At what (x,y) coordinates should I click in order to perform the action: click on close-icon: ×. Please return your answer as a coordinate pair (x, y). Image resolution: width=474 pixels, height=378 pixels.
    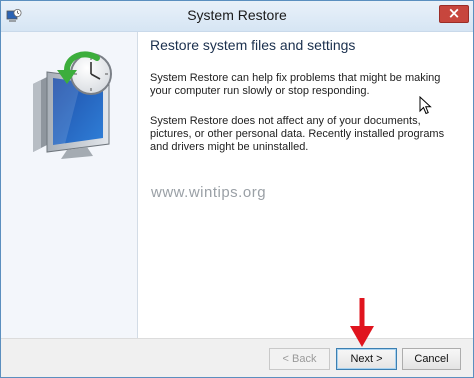
    Looking at the image, I should click on (454, 13).